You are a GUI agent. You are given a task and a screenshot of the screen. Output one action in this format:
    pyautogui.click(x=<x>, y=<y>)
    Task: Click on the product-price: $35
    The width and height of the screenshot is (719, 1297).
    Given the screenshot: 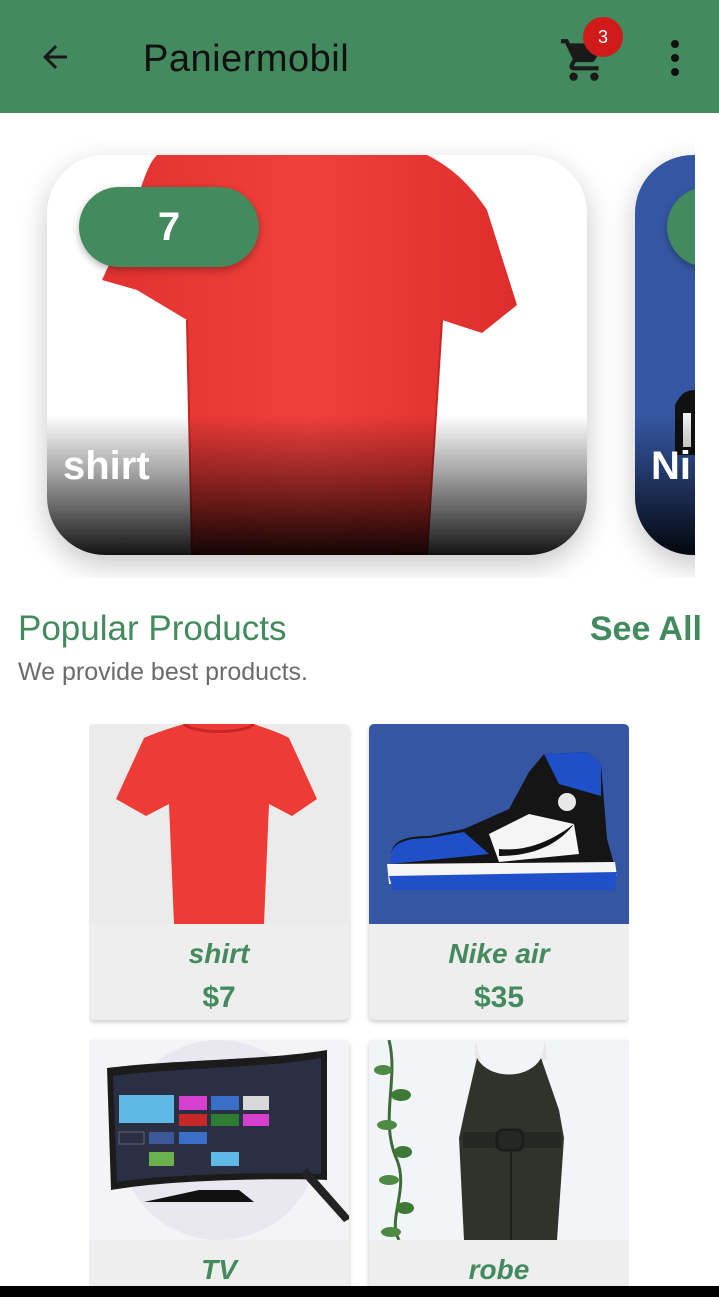 What is the action you would take?
    pyautogui.click(x=499, y=997)
    